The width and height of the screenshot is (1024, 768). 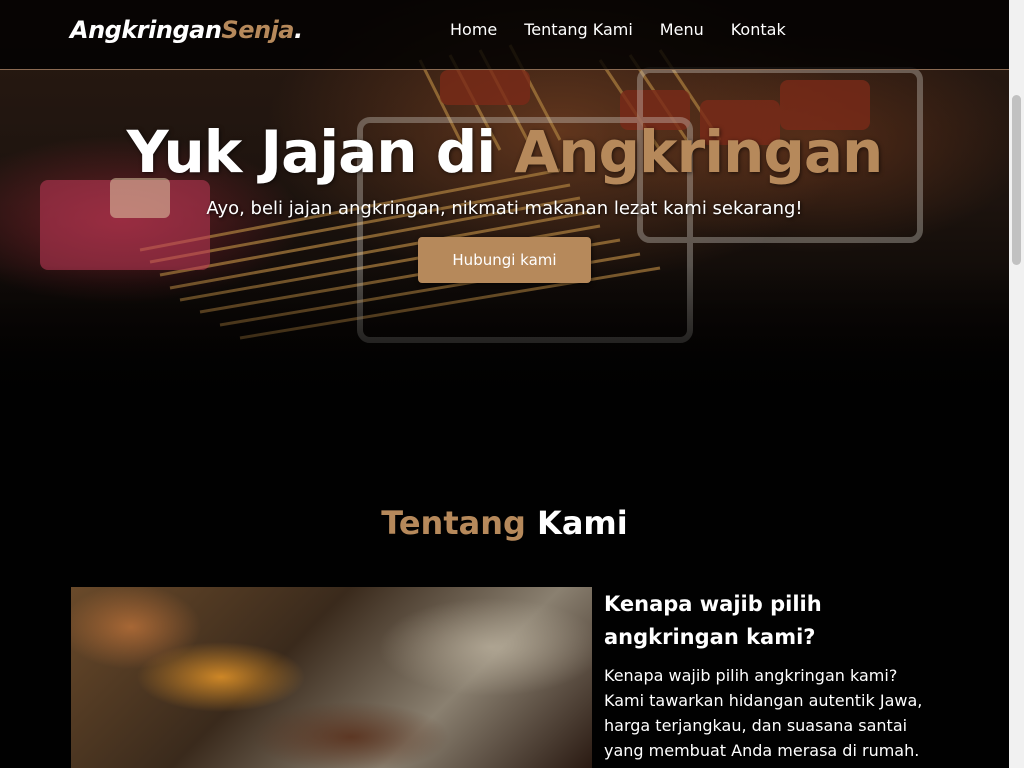 What do you see at coordinates (576, 523) in the screenshot?
I see `about-title-main: Kami` at bounding box center [576, 523].